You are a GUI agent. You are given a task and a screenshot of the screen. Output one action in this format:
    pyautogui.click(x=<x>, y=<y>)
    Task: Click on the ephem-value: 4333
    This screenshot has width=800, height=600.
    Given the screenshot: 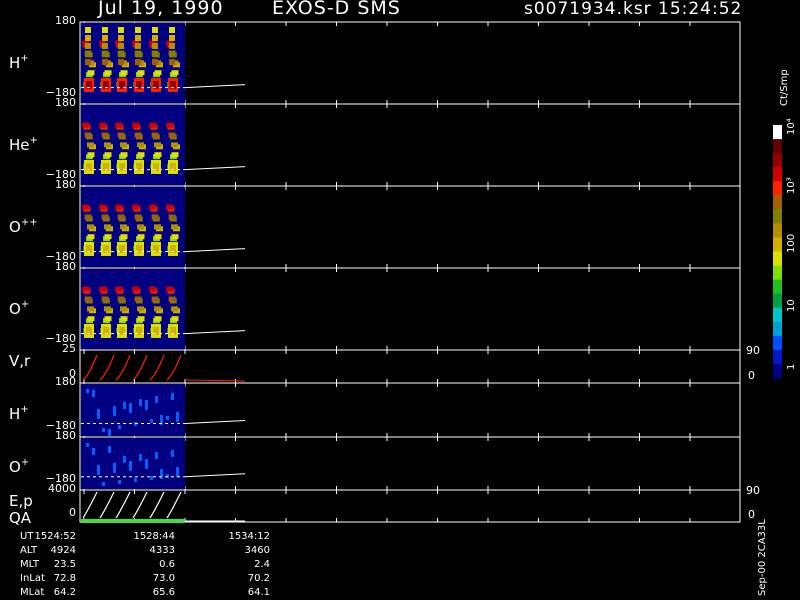 What is the action you would take?
    pyautogui.click(x=162, y=550)
    